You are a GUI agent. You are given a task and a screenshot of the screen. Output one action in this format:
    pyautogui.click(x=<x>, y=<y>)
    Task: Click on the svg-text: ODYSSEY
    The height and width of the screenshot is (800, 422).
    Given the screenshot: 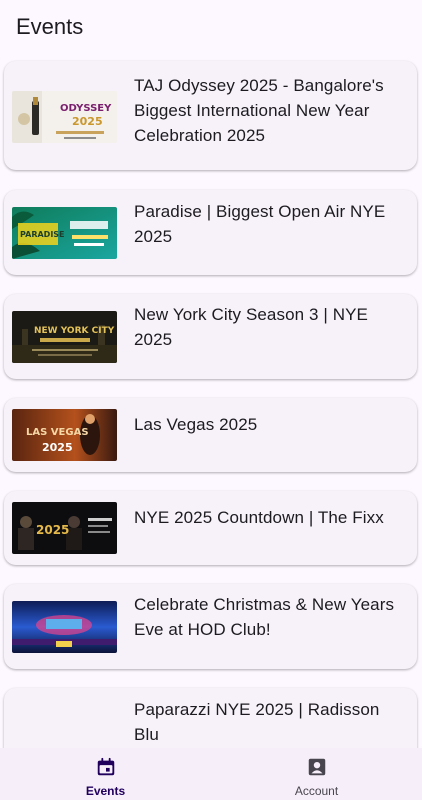 What is the action you would take?
    pyautogui.click(x=86, y=108)
    